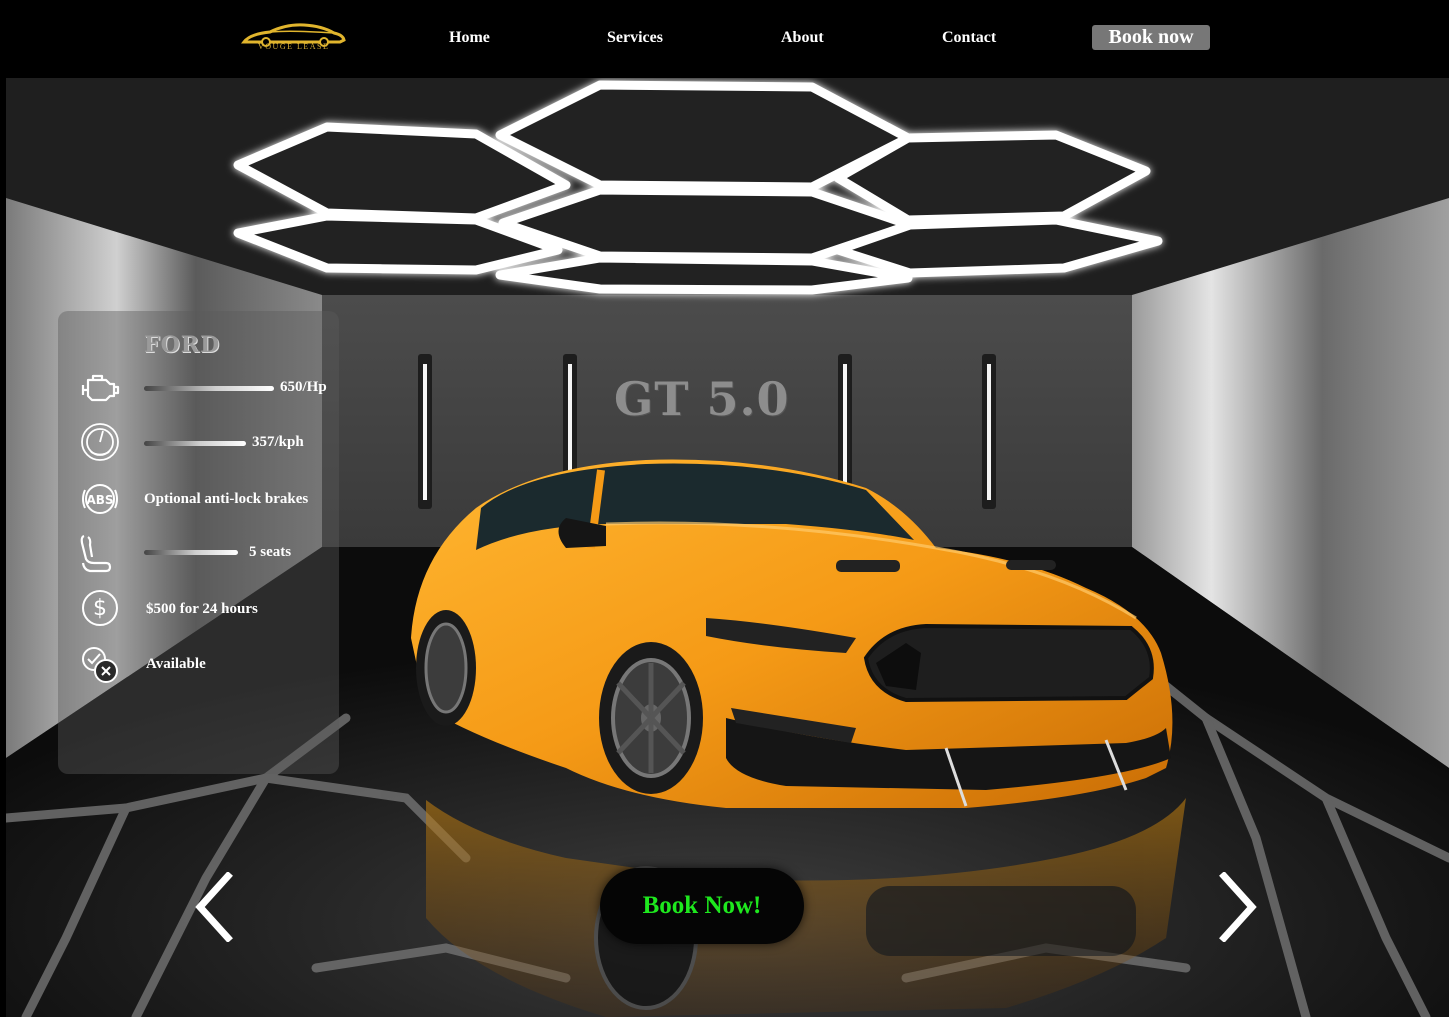 This screenshot has width=1449, height=1017. I want to click on nav-about-link: About, so click(802, 38).